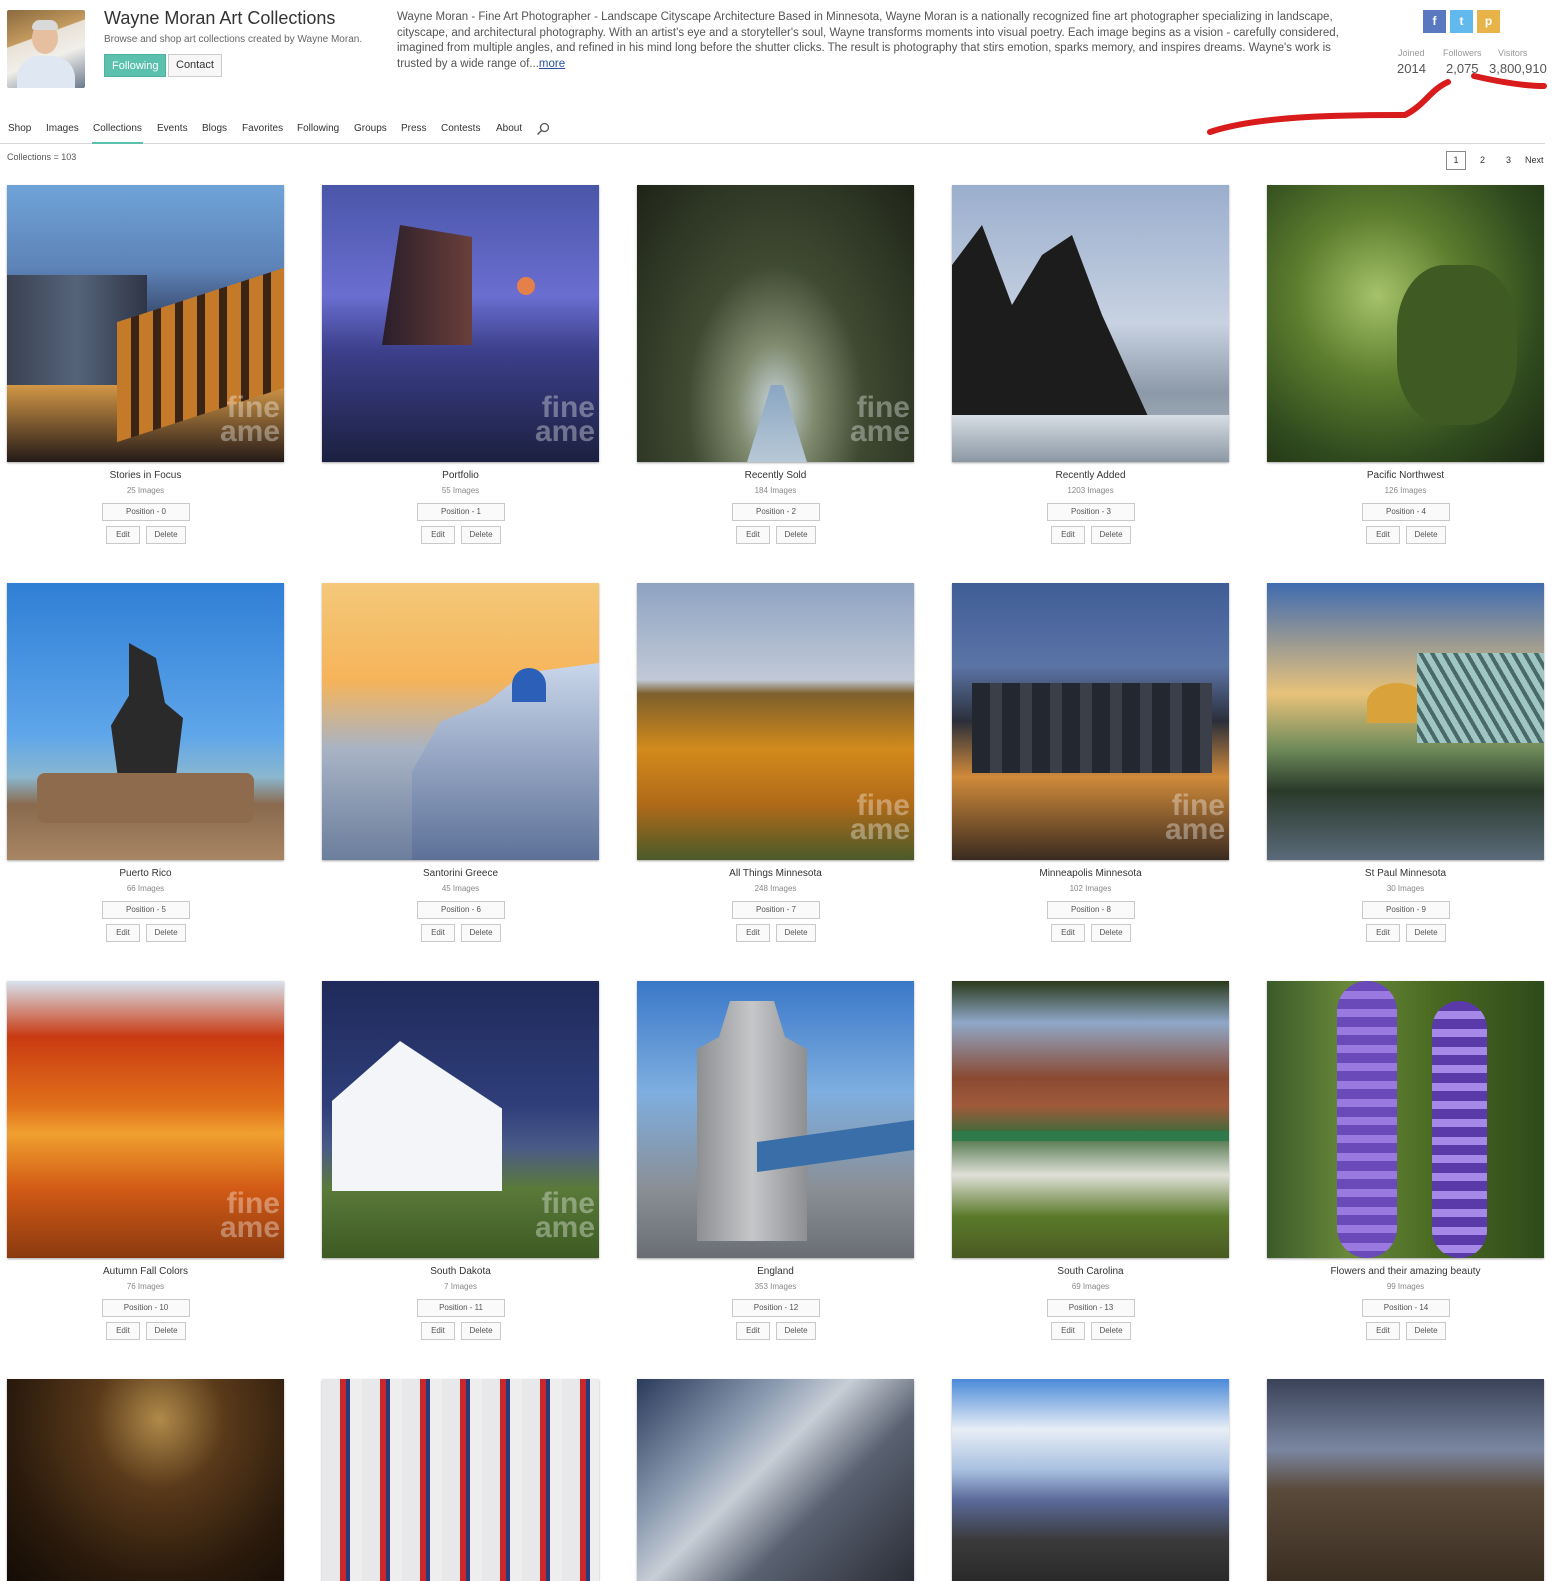  I want to click on position-button: Position - 9, so click(1406, 910).